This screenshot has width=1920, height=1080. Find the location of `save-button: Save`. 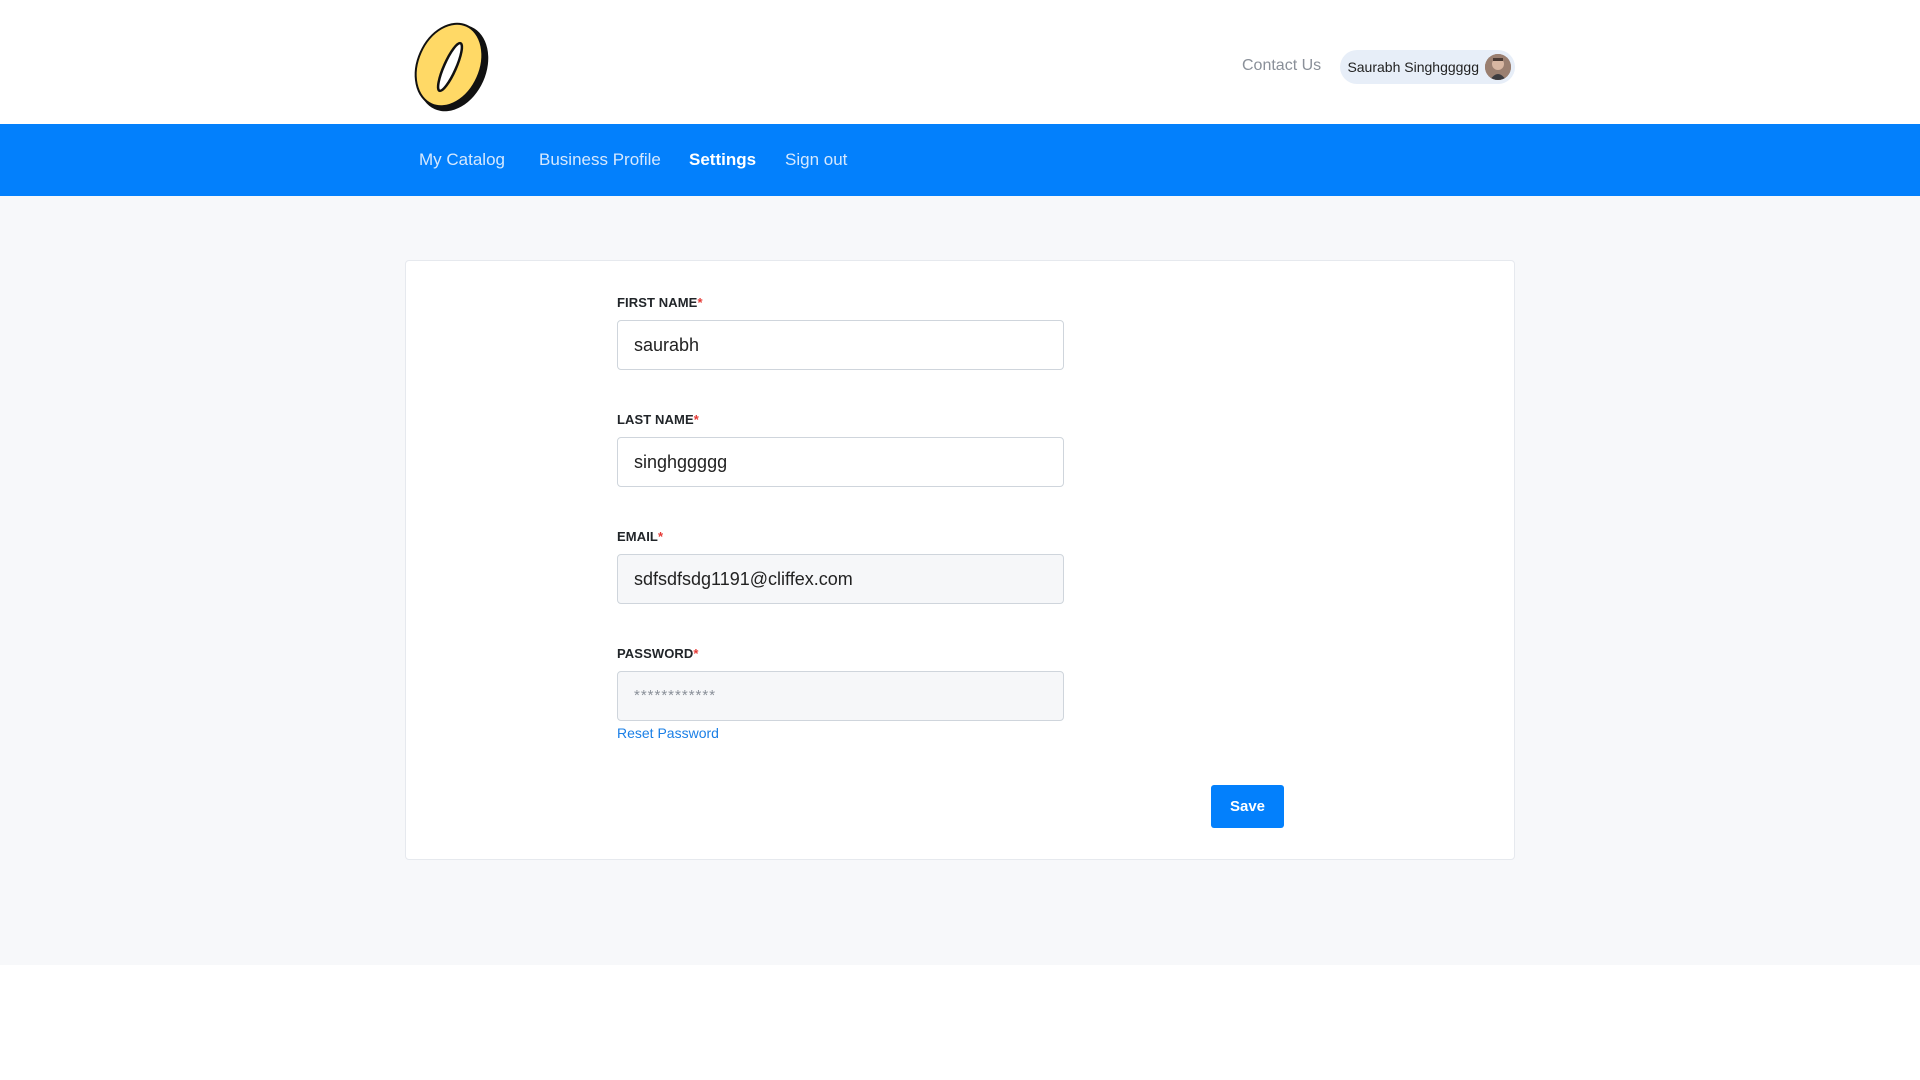

save-button: Save is located at coordinates (1247, 806).